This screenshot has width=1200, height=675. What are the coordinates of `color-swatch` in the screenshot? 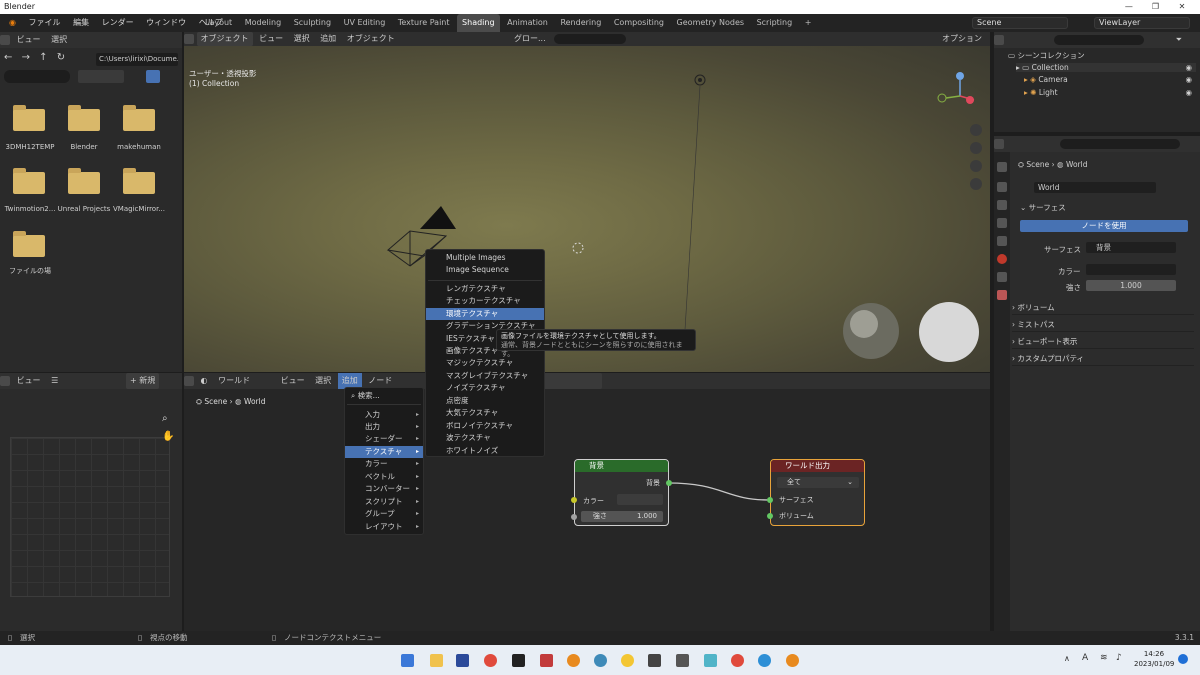 It's located at (640, 499).